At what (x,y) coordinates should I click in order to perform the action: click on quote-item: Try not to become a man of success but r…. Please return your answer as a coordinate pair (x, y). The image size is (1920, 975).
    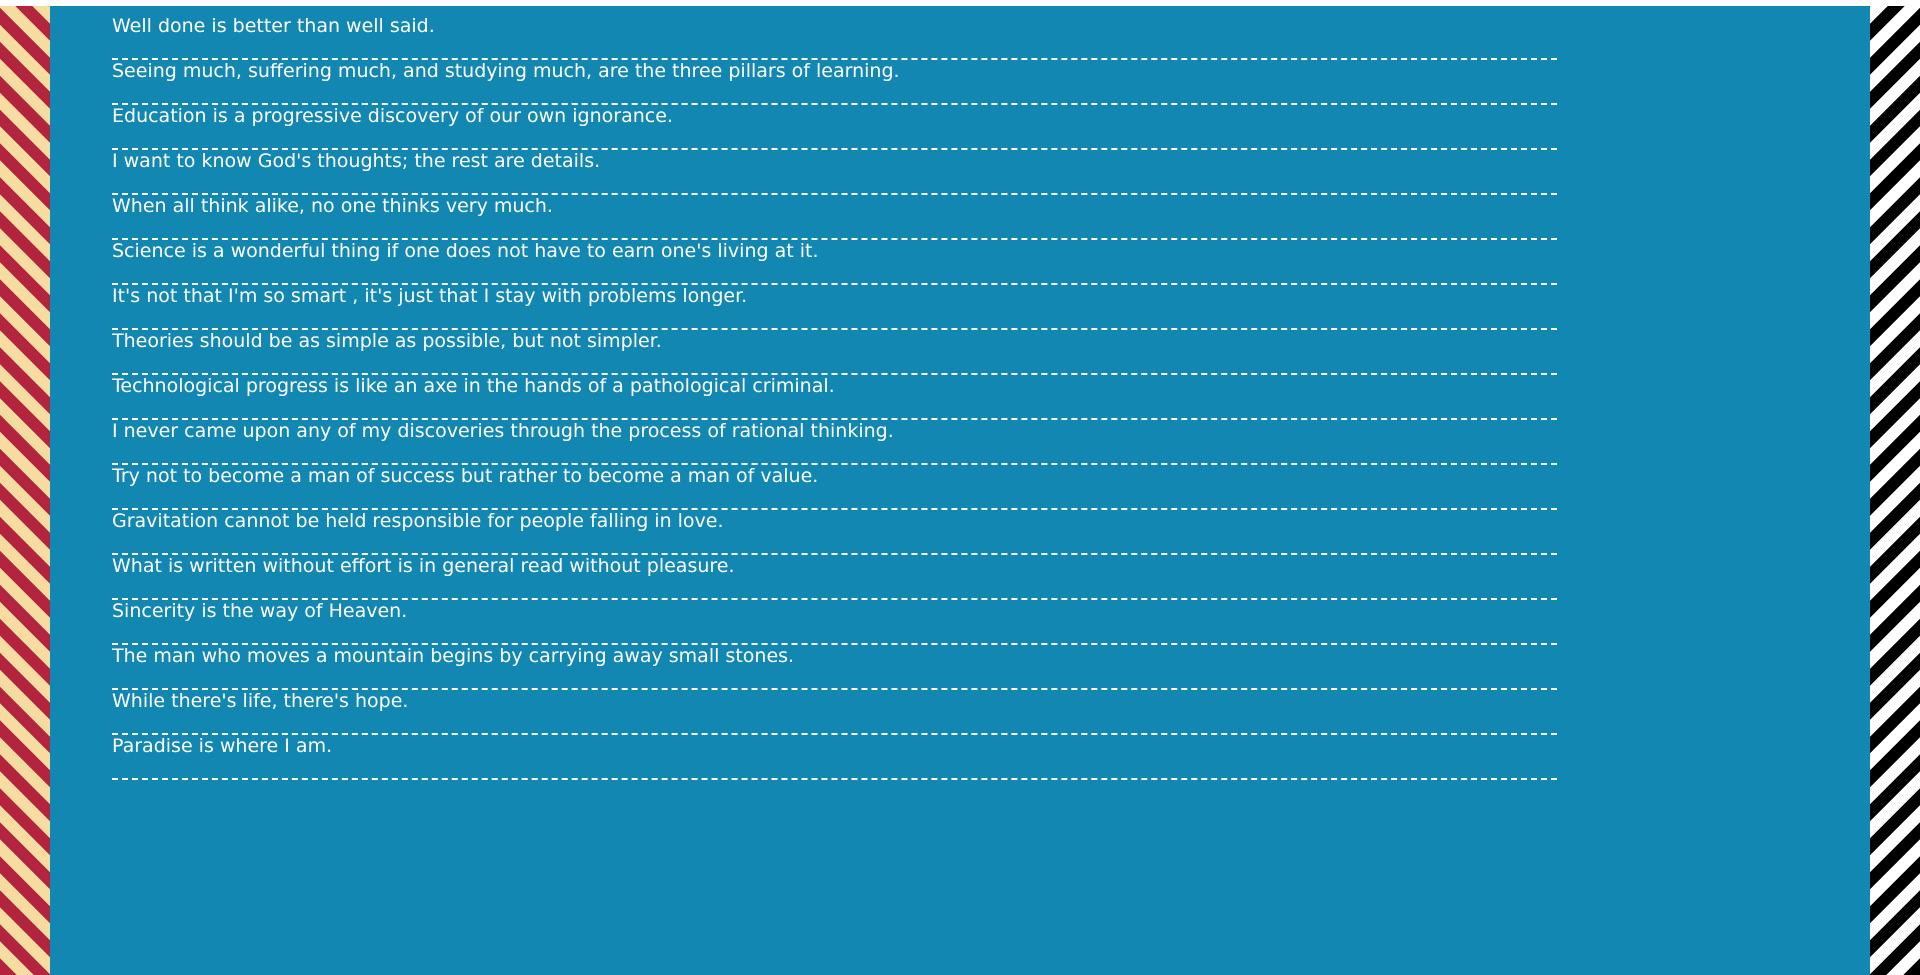
    Looking at the image, I should click on (834, 487).